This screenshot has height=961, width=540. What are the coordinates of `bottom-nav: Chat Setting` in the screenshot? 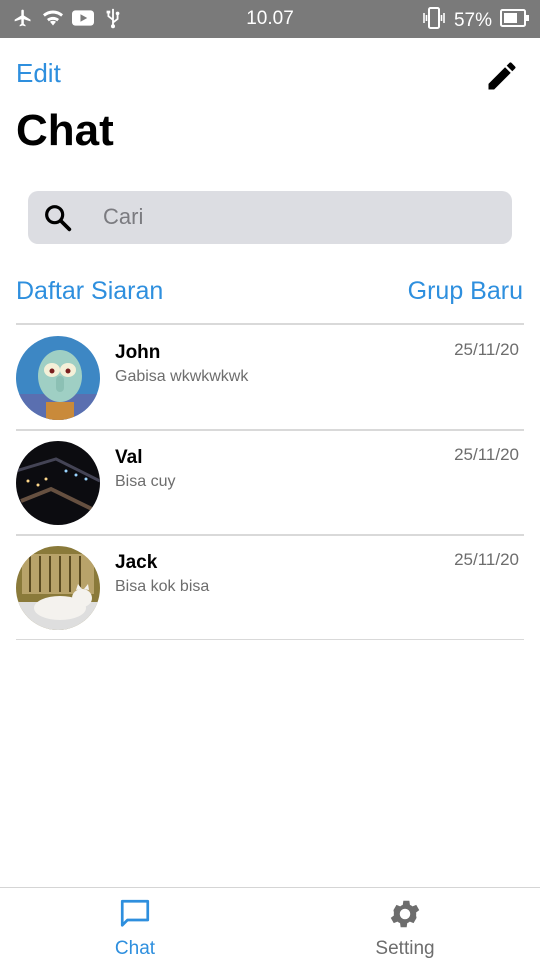 It's located at (270, 924).